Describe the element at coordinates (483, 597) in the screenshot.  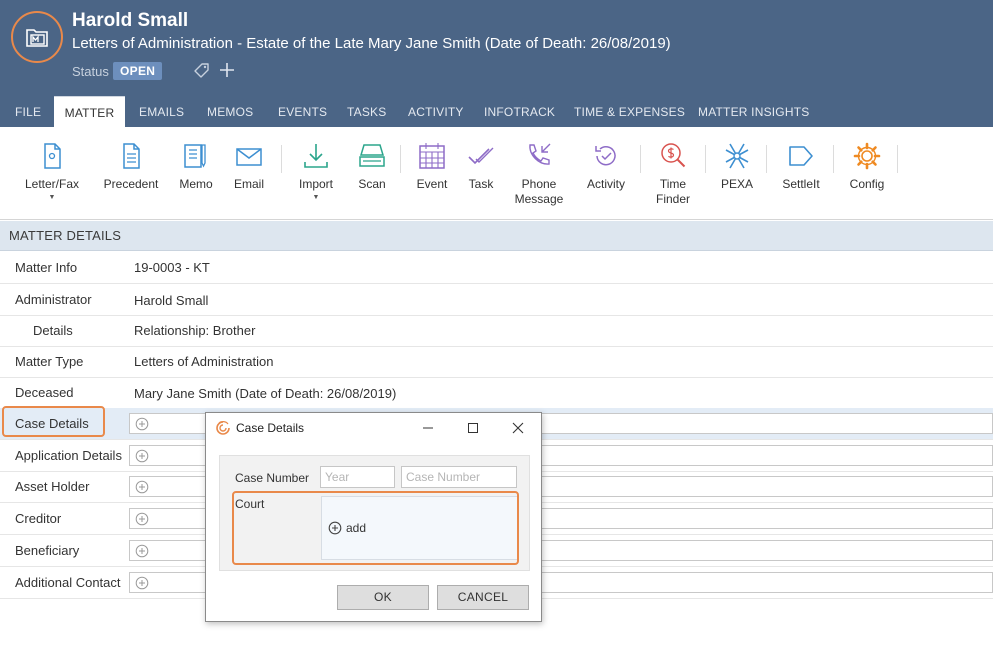
I see `cancel-button: CANCEL` at that location.